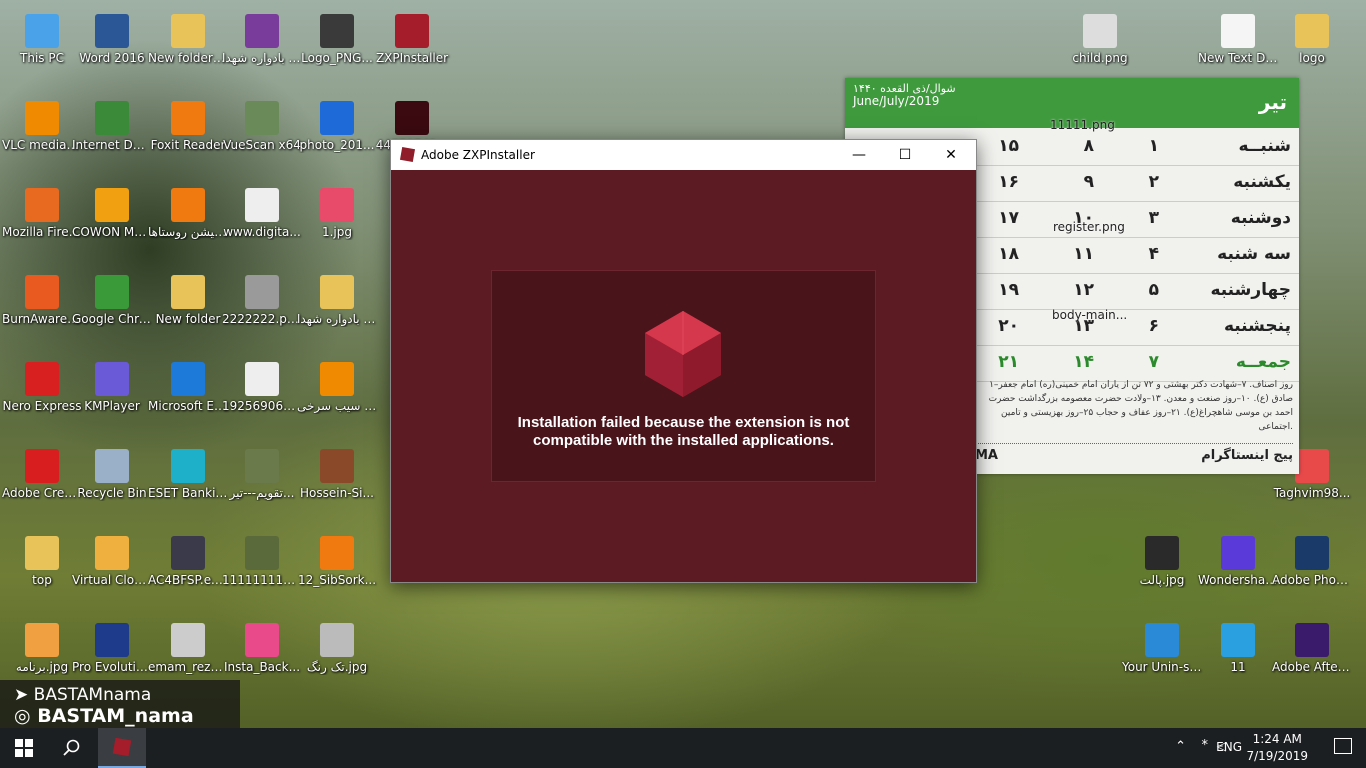  I want to click on calendar-date-week1: ۲, so click(1153, 182).